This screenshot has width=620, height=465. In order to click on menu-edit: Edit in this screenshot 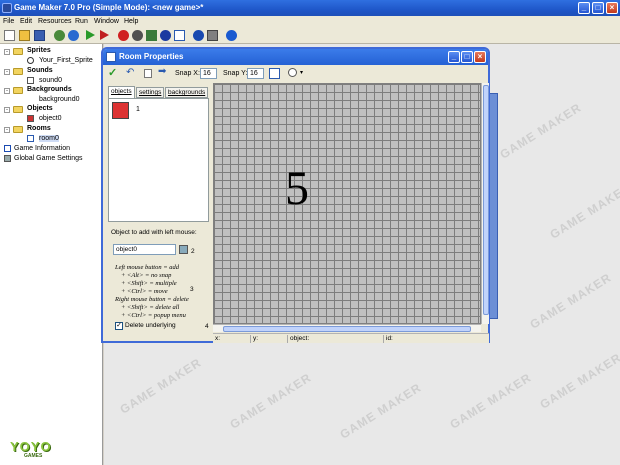, I will do `click(26, 21)`.